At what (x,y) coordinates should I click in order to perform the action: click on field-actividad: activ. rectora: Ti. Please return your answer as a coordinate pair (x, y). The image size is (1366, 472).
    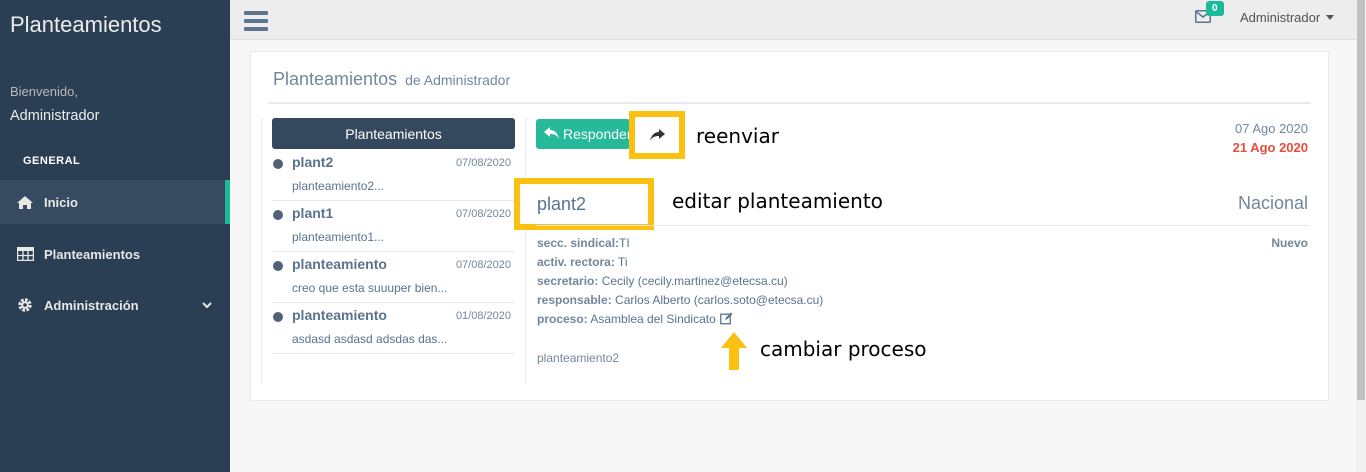
    Looking at the image, I should click on (582, 262).